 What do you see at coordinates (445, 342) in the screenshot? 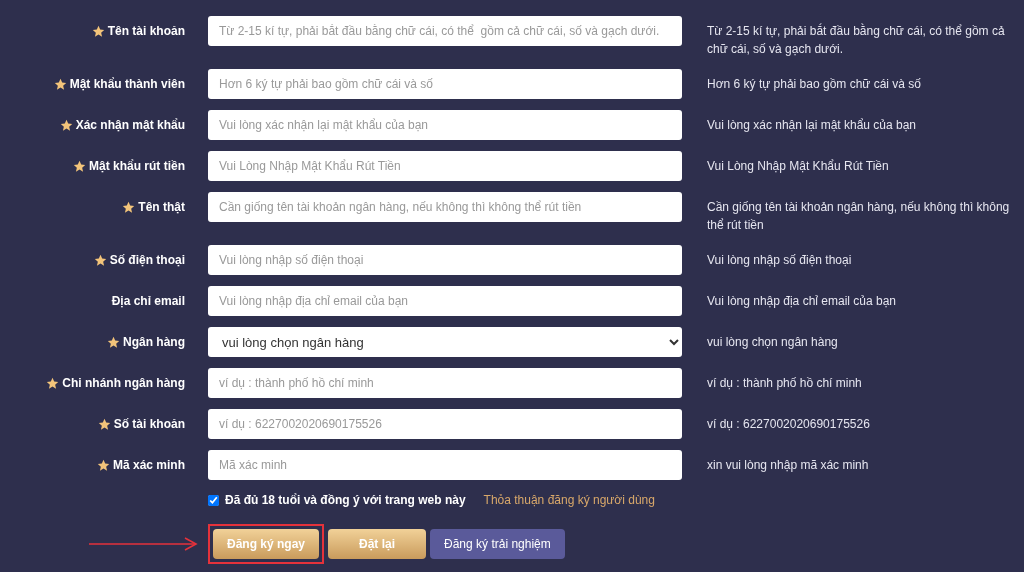
I see `select-field: vui lòng chọn ngân hàng` at bounding box center [445, 342].